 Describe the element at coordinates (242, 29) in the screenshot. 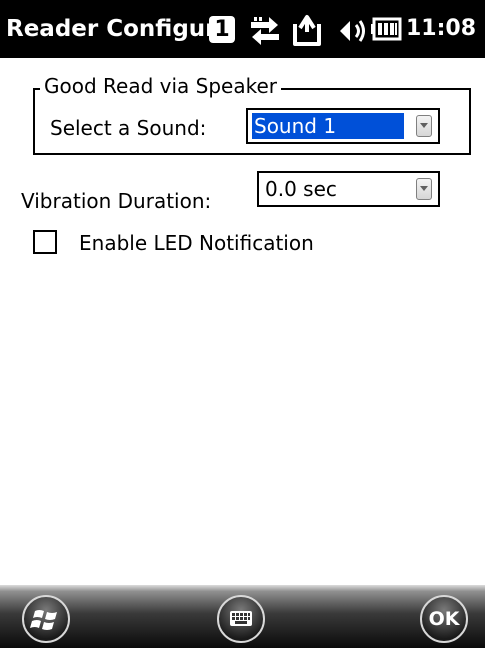

I see `title-bar: Reader Configur 1 11:08` at that location.